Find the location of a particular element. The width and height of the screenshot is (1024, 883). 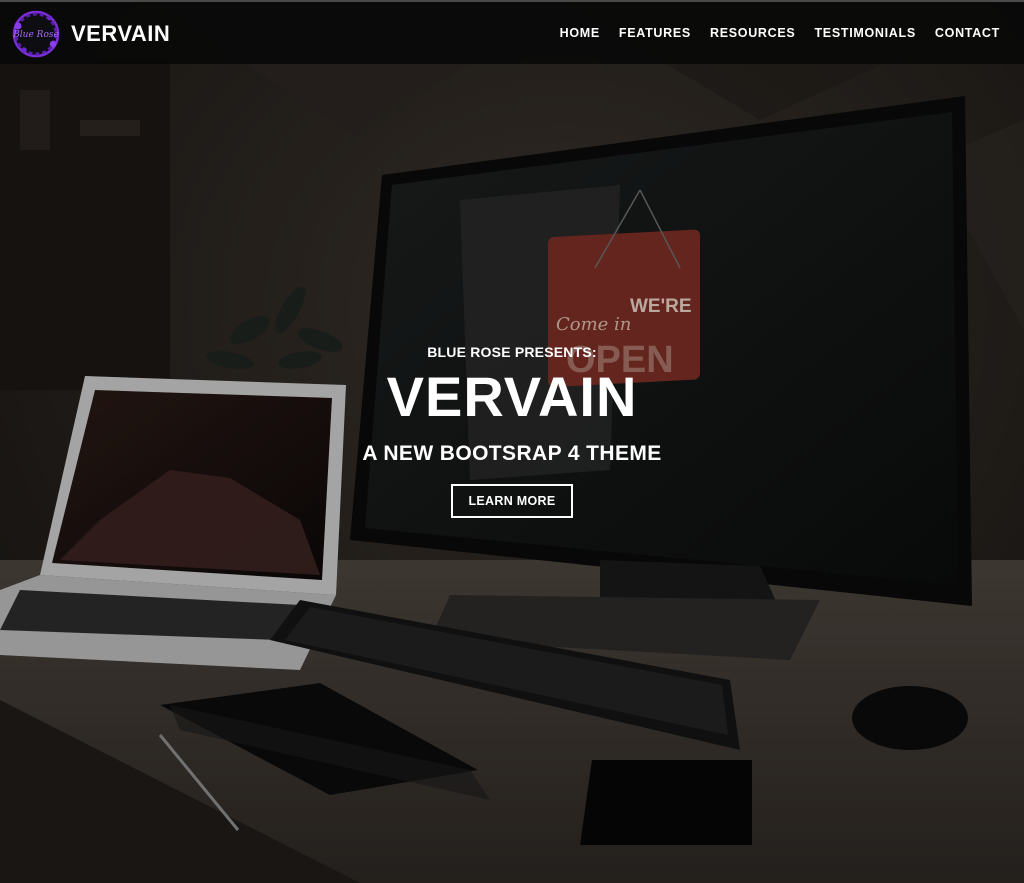

blue-rose-logo-icon: Blue Rose is located at coordinates (36, 34).